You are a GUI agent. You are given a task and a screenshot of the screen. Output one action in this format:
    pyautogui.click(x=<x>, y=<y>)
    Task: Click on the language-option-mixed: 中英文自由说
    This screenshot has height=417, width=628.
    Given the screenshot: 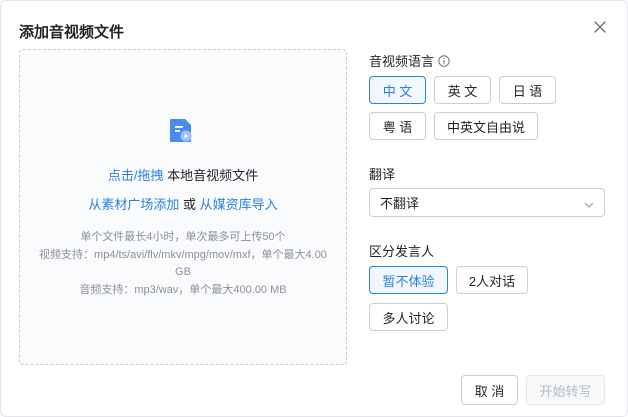 What is the action you would take?
    pyautogui.click(x=486, y=126)
    